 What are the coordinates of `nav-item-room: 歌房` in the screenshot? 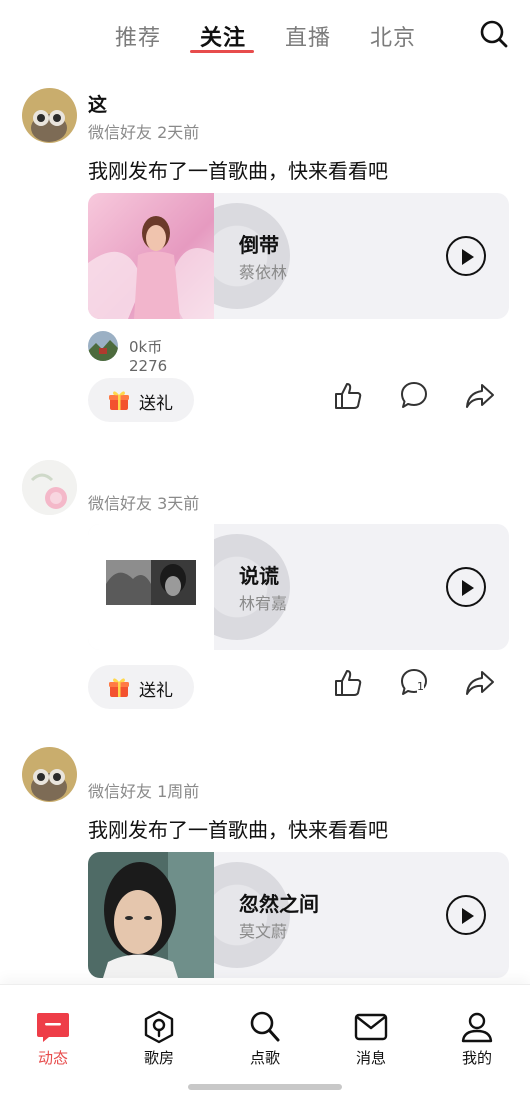 It's located at (159, 1031).